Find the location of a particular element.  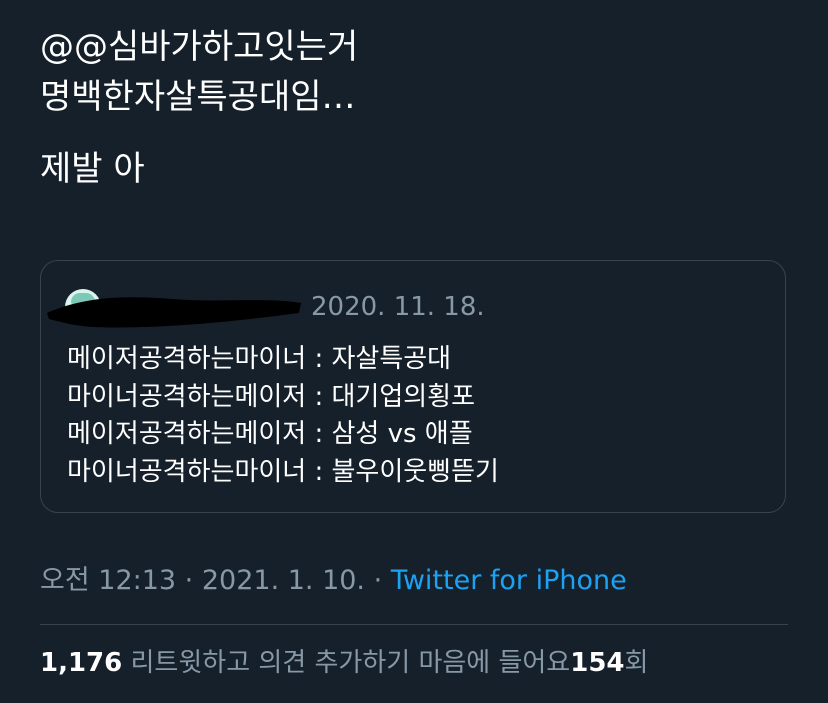

tweet-source-link: Twitter for iPhone is located at coordinates (509, 580).